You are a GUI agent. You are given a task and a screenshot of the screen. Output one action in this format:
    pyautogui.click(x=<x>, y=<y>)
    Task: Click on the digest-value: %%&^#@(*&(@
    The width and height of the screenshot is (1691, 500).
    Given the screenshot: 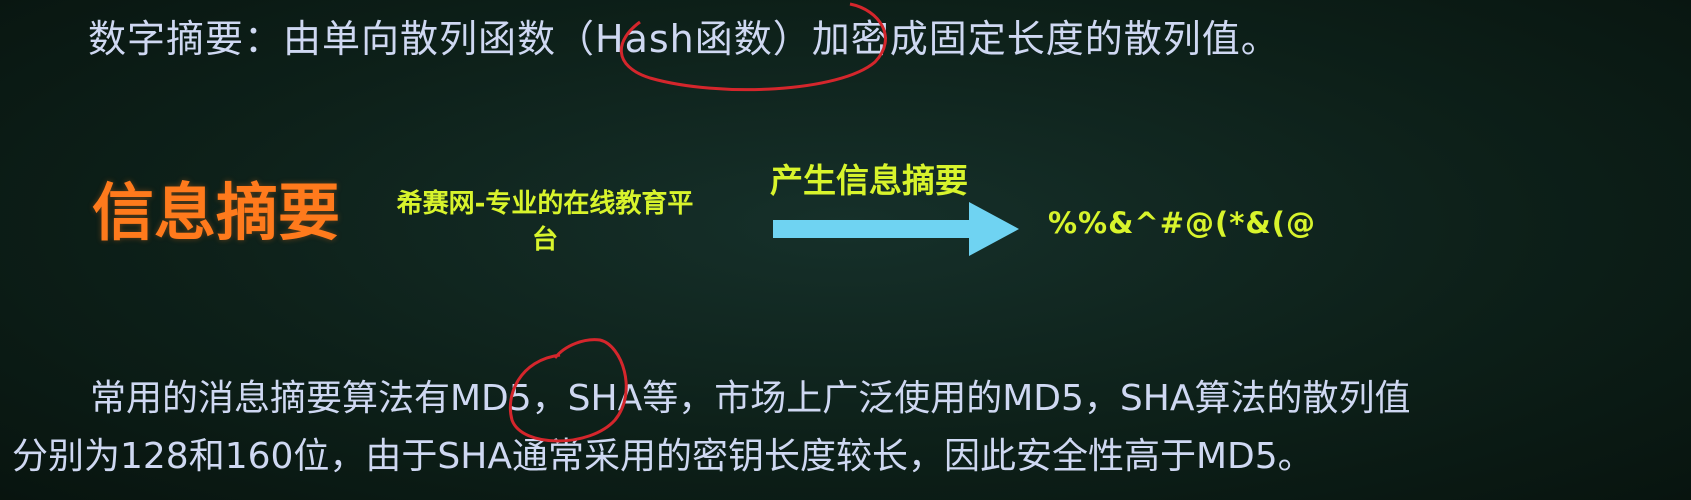 What is the action you would take?
    pyautogui.click(x=1182, y=223)
    